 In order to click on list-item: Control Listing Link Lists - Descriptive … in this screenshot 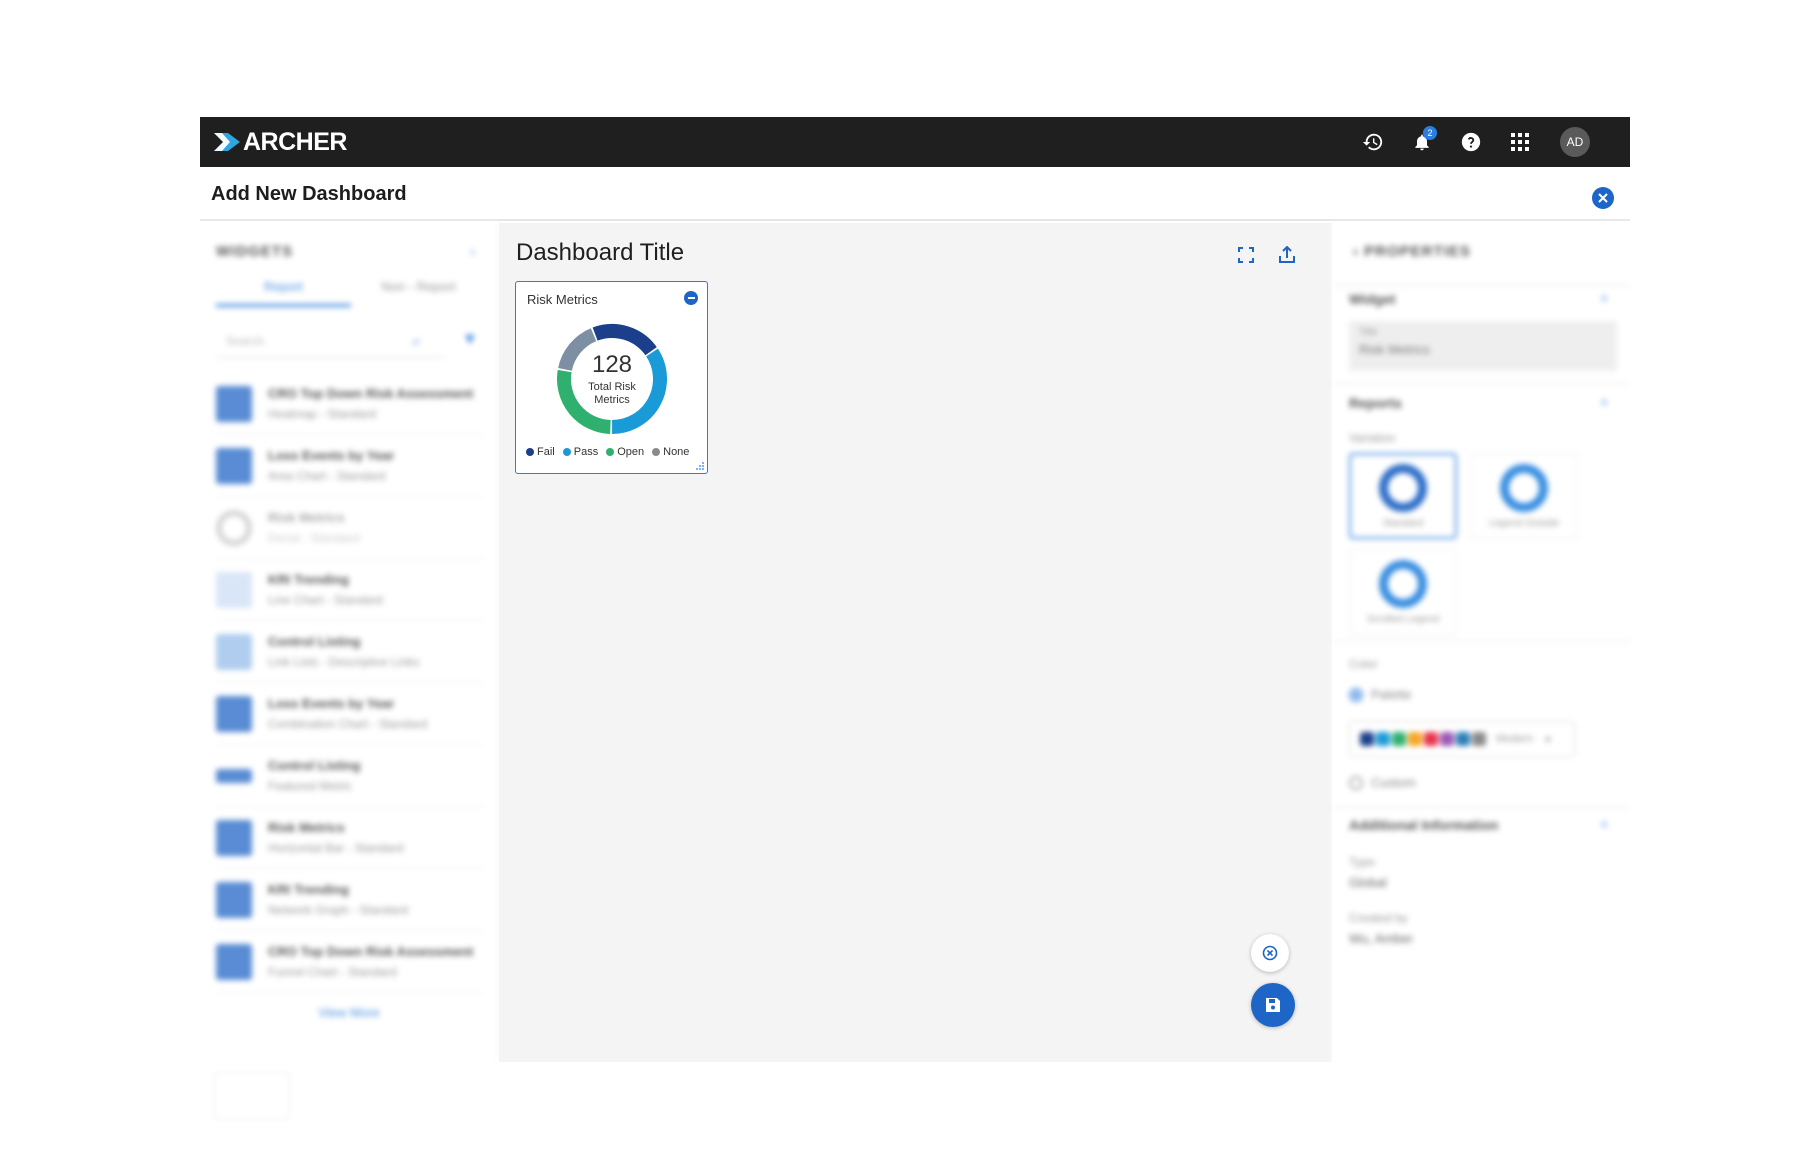, I will do `click(350, 652)`.